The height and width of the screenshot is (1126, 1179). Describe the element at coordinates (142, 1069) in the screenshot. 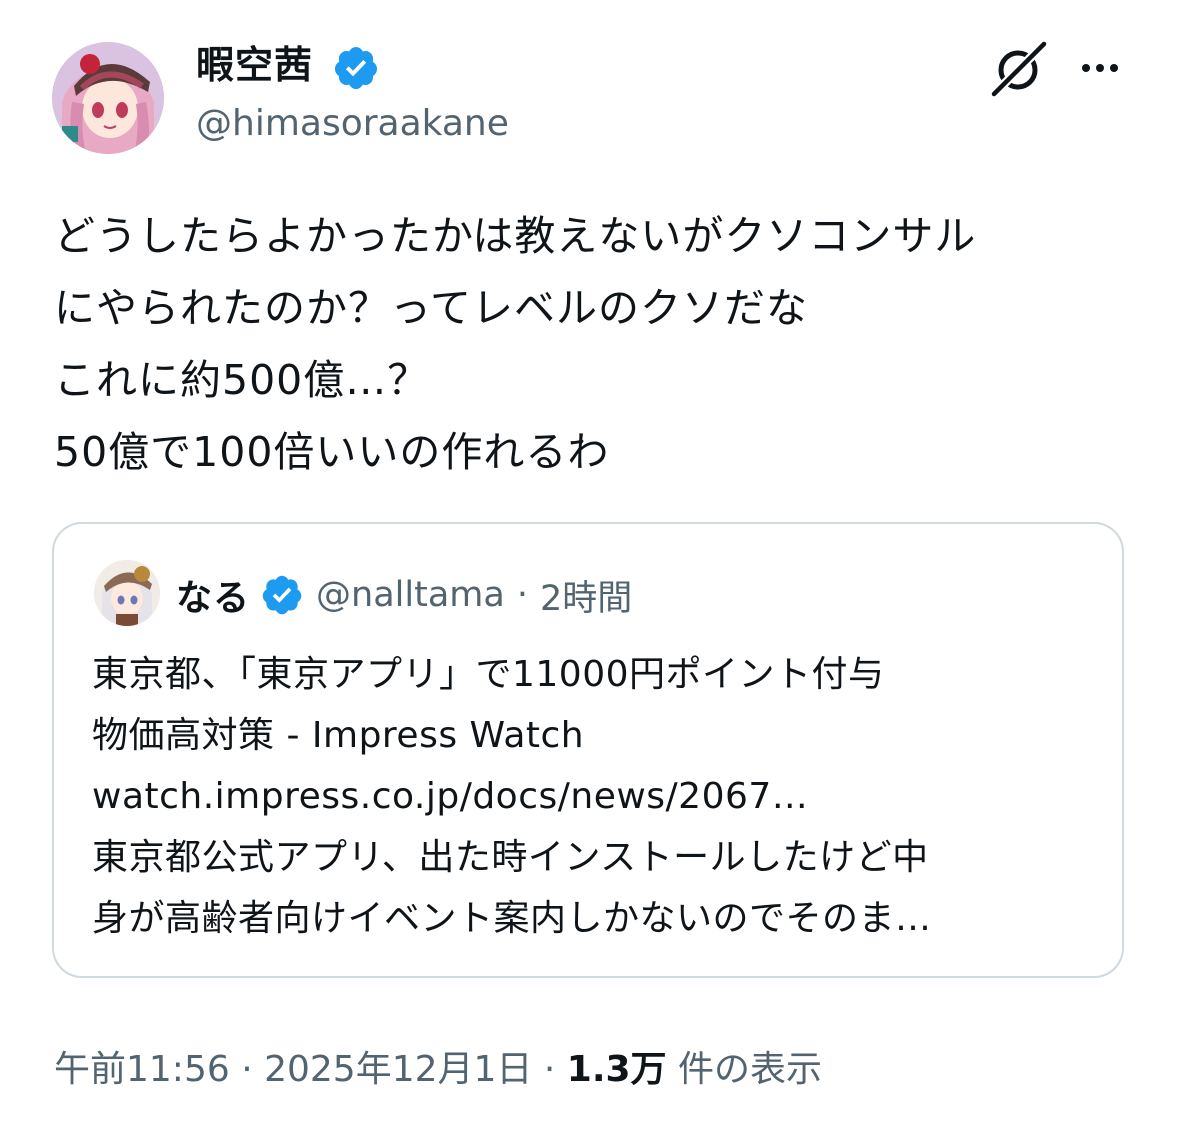

I see `tweet-time: 午前11:56` at that location.